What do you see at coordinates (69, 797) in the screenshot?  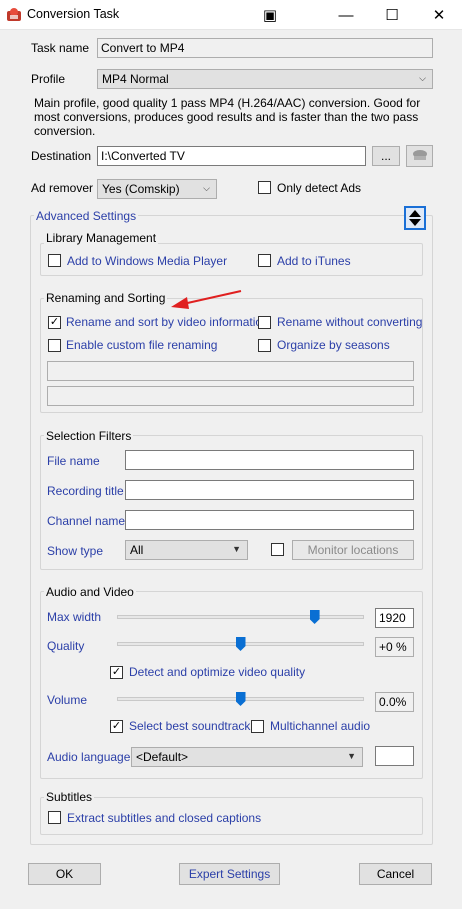 I see `subtitles-title: Subtitles` at bounding box center [69, 797].